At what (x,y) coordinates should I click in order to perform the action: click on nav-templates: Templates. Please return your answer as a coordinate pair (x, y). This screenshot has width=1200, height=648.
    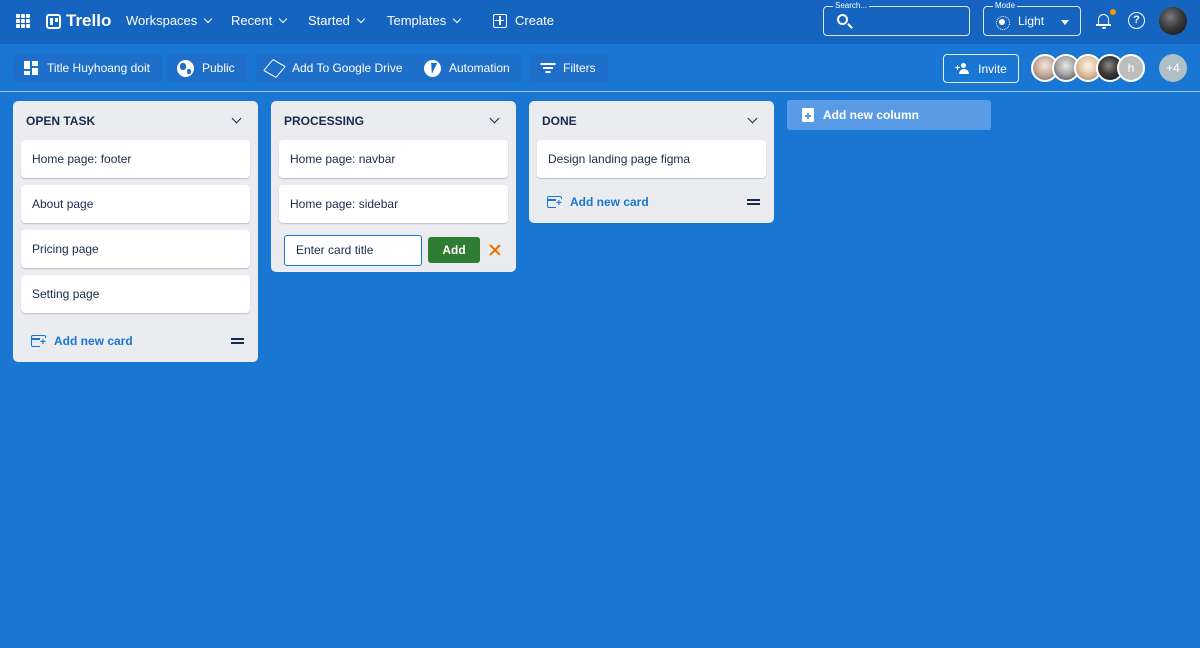
    Looking at the image, I should click on (424, 20).